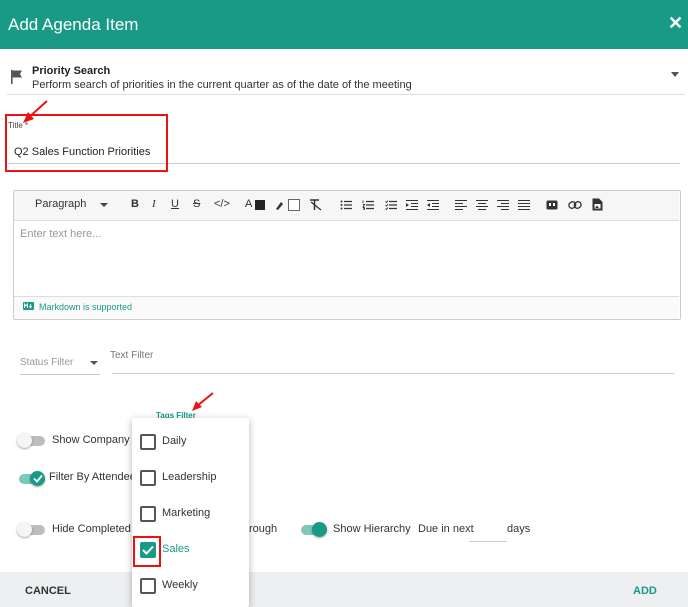  Describe the element at coordinates (675, 23) in the screenshot. I see `close-icon: ✕` at that location.